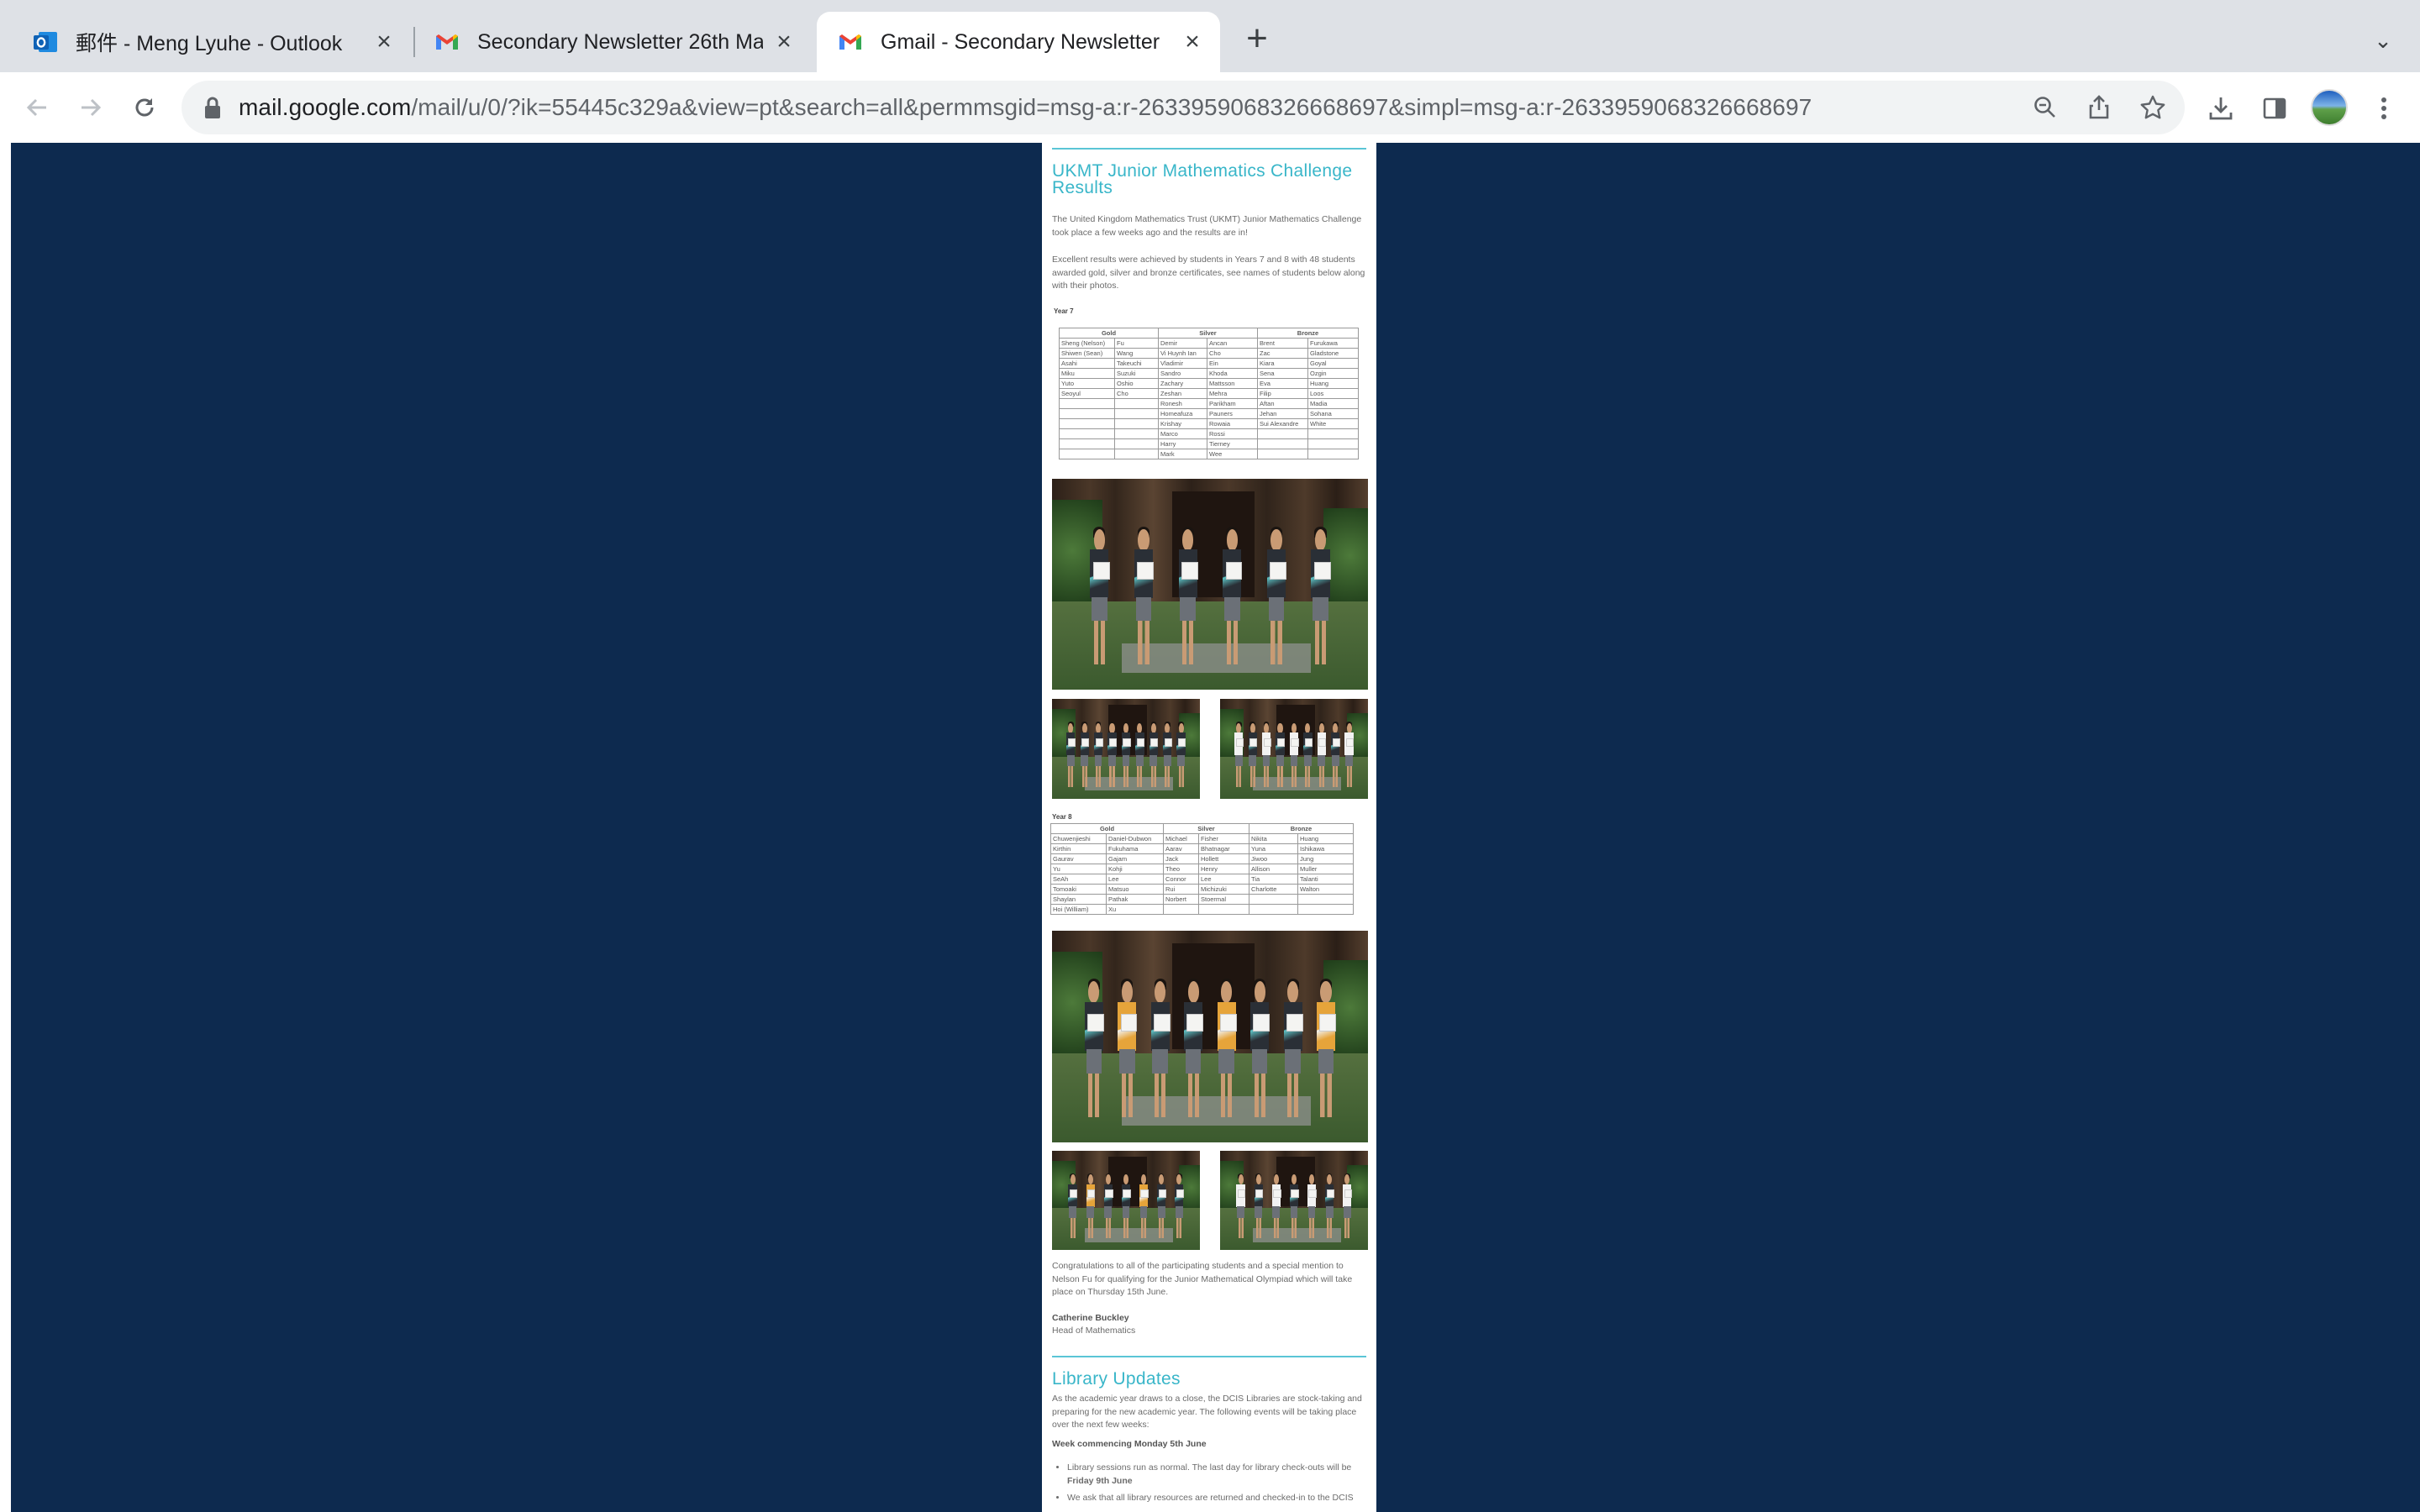 The width and height of the screenshot is (2420, 1512). I want to click on table-cell: Michizuki, so click(1224, 889).